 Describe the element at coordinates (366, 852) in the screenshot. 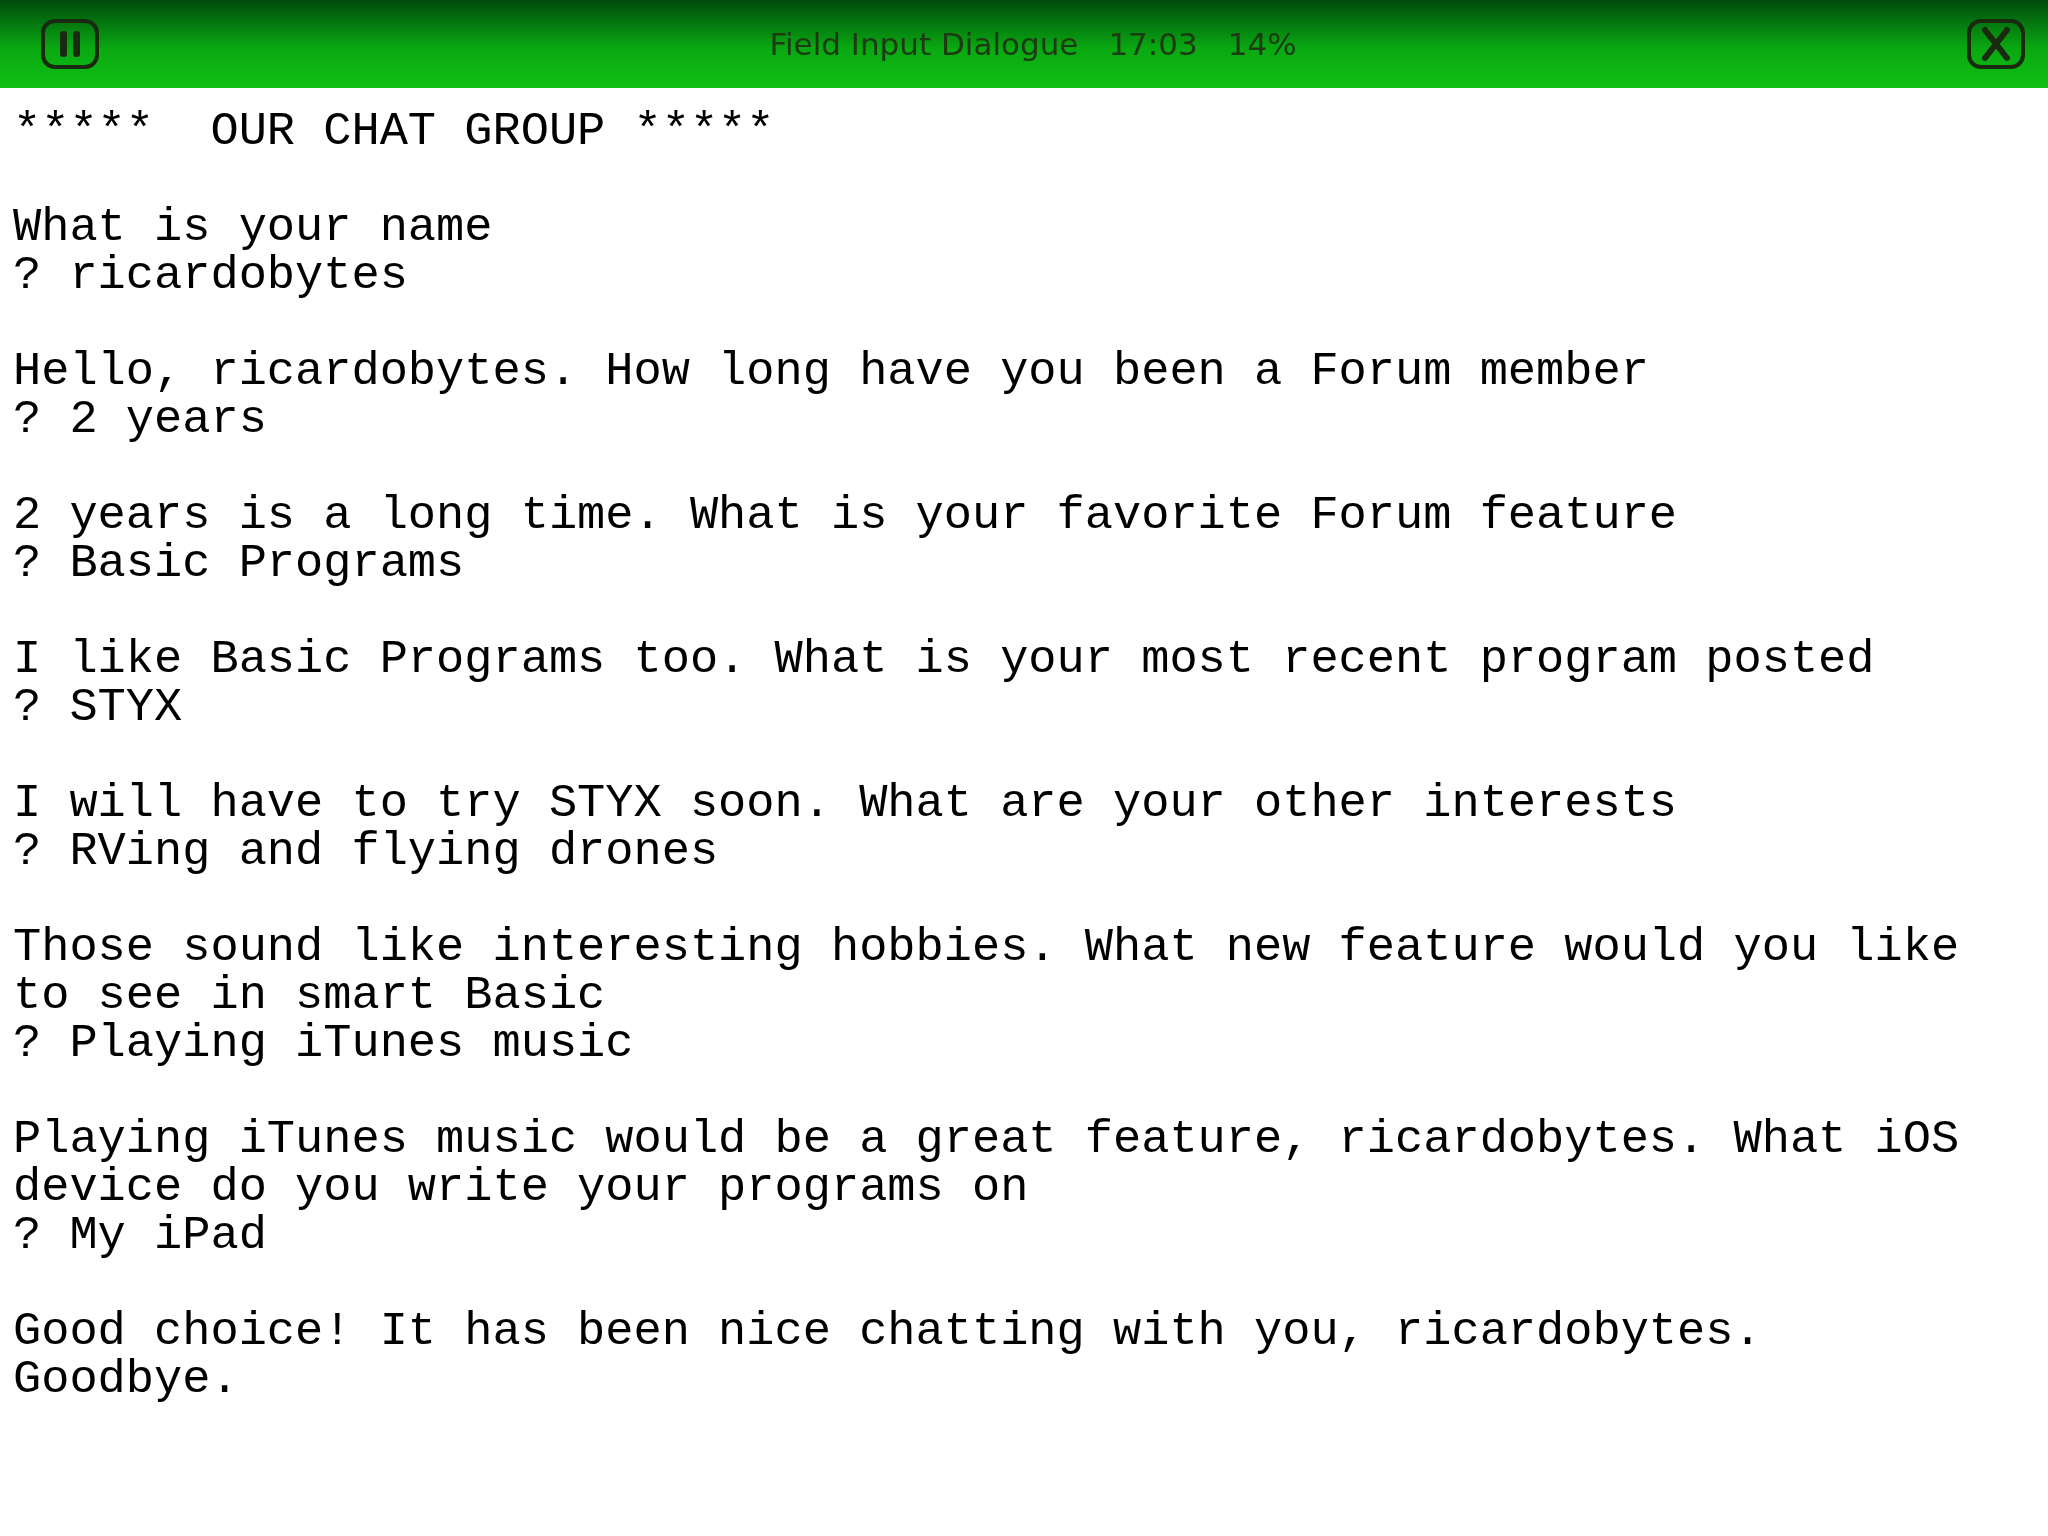

I see `console-line: ? RVing and flying drones` at that location.